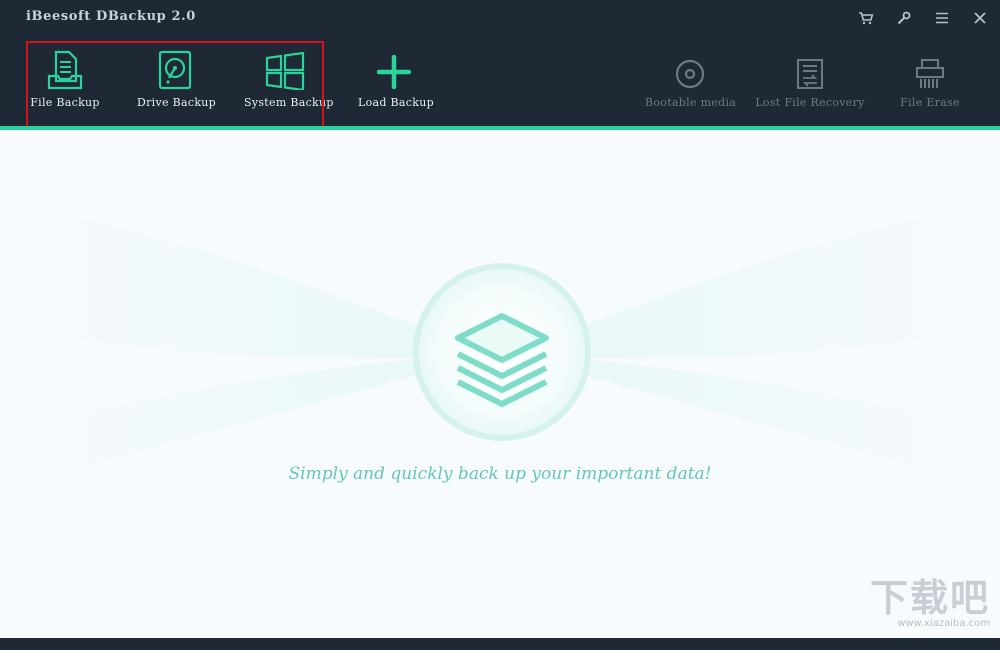 Image resolution: width=1000 pixels, height=650 pixels. What do you see at coordinates (810, 102) in the screenshot?
I see `lost-file-recovery-label: Lost File Recovery` at bounding box center [810, 102].